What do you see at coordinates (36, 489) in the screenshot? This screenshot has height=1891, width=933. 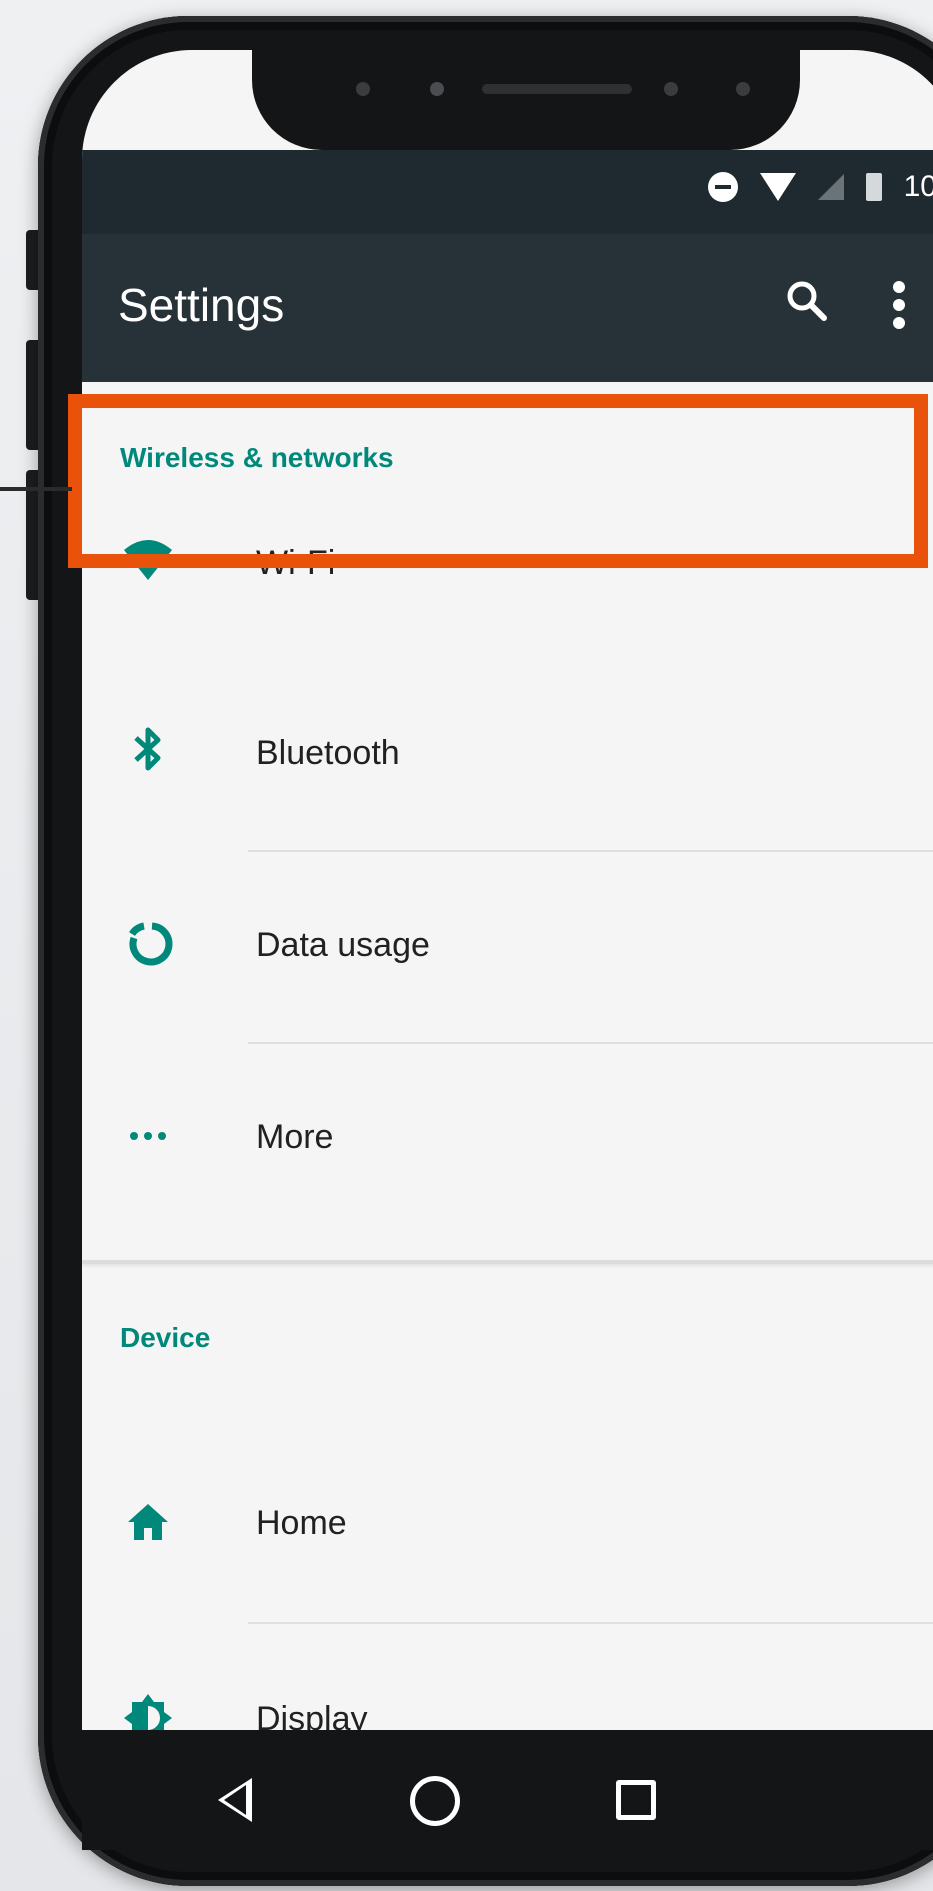 I see `callout-pointer-line` at bounding box center [36, 489].